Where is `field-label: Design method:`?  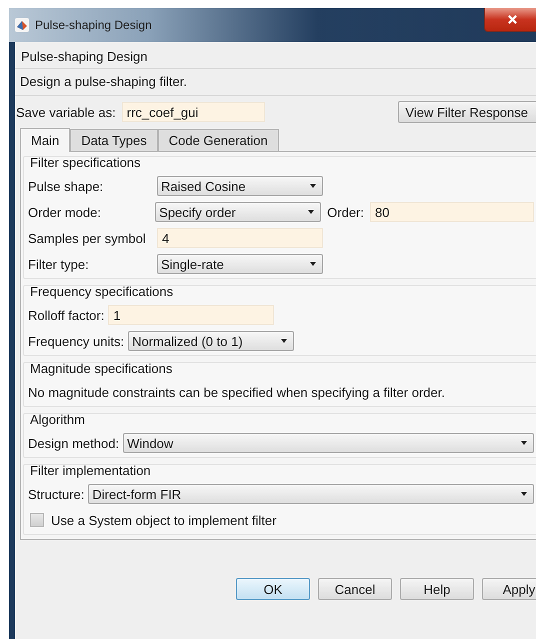
field-label: Design method: is located at coordinates (74, 443).